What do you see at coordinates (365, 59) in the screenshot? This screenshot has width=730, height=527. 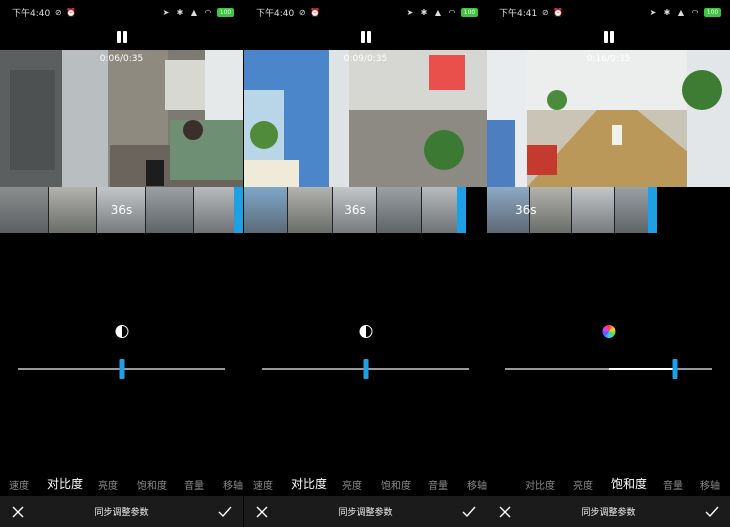 I see `timecode: 0:09/0:35` at bounding box center [365, 59].